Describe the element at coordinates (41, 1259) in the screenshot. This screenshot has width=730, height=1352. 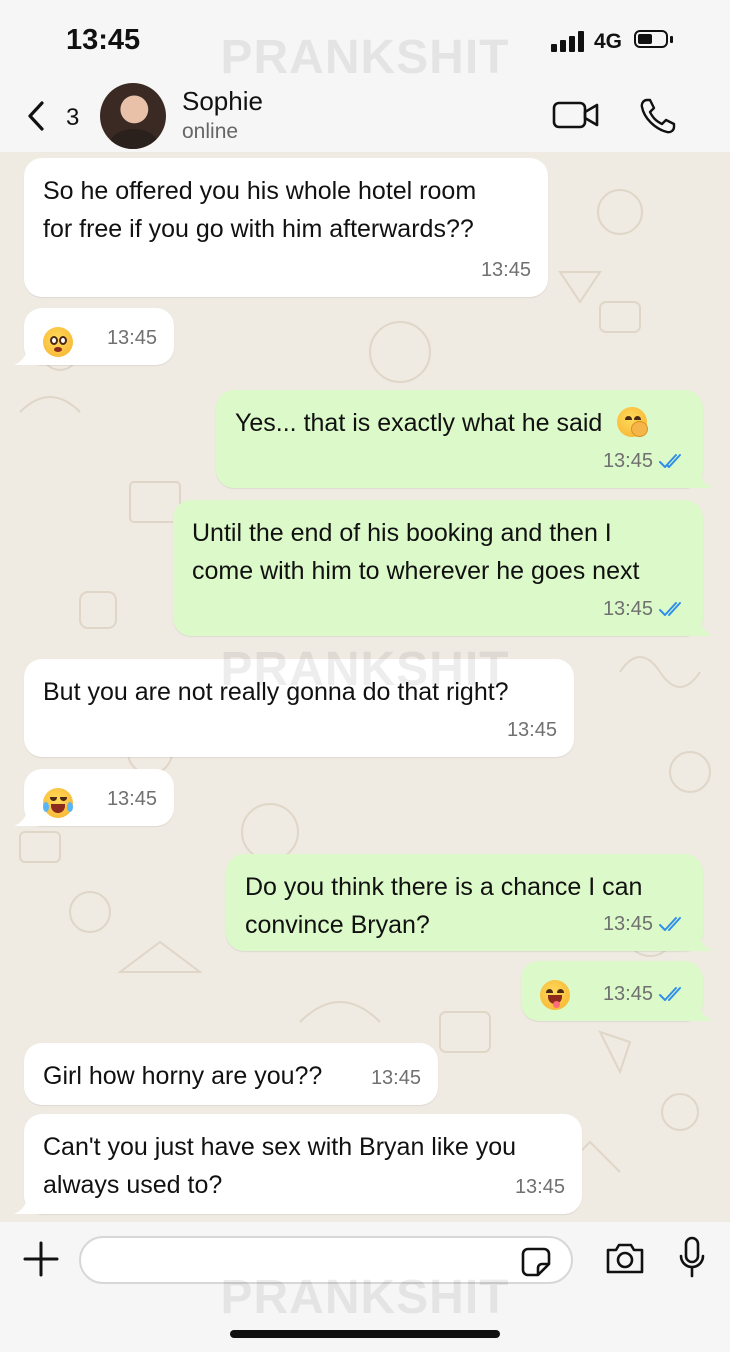
I see `plus-icon` at that location.